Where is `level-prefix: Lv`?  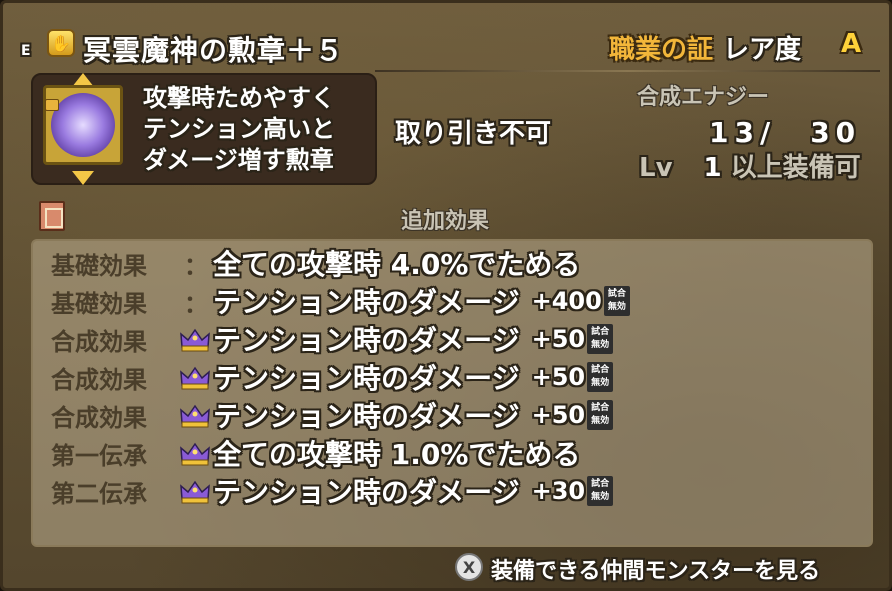
level-prefix: Lv is located at coordinates (656, 168).